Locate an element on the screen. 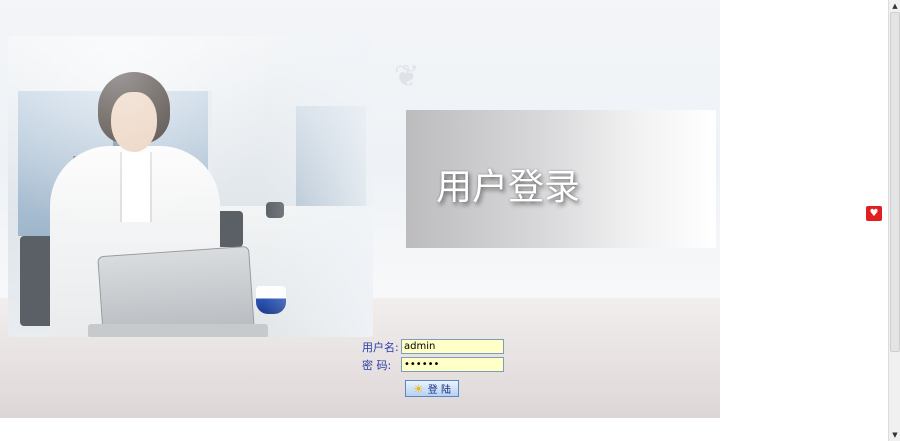 Image resolution: width=900 pixels, height=441 pixels. password-label: 密 码: is located at coordinates (377, 365).